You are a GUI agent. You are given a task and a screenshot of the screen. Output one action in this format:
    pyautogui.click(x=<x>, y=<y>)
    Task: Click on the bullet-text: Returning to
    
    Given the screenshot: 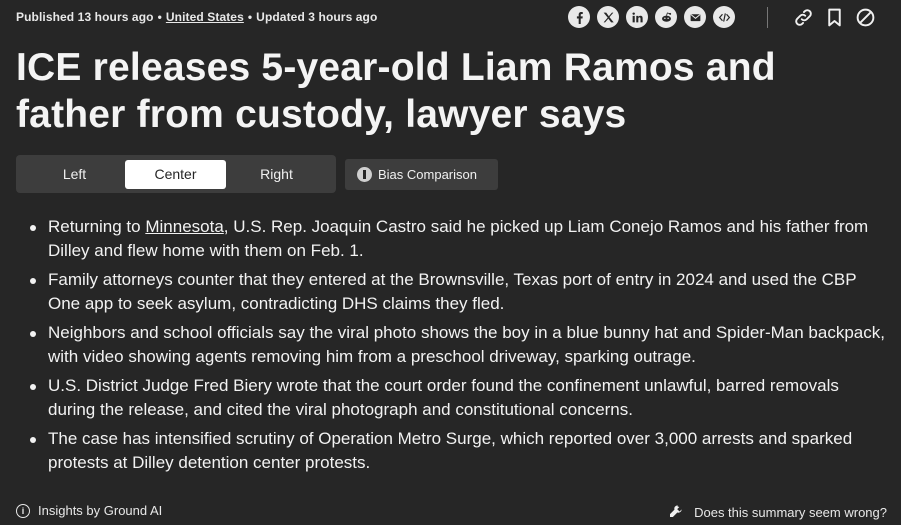 What is the action you would take?
    pyautogui.click(x=97, y=226)
    